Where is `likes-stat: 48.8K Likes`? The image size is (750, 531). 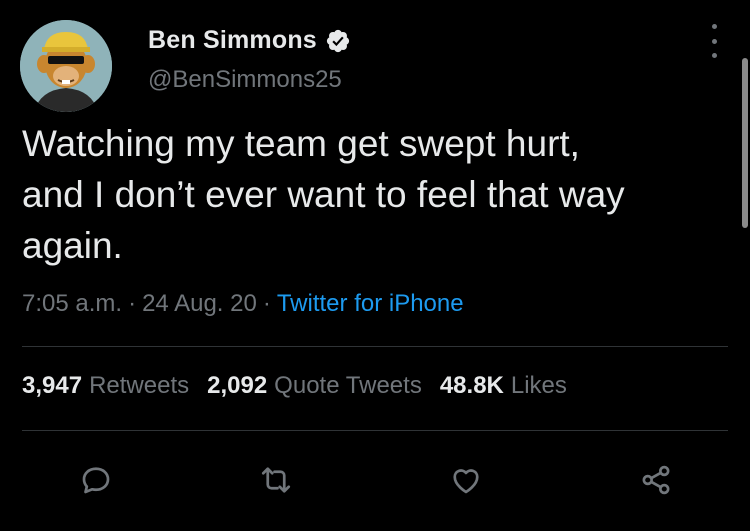
likes-stat: 48.8K Likes is located at coordinates (503, 386).